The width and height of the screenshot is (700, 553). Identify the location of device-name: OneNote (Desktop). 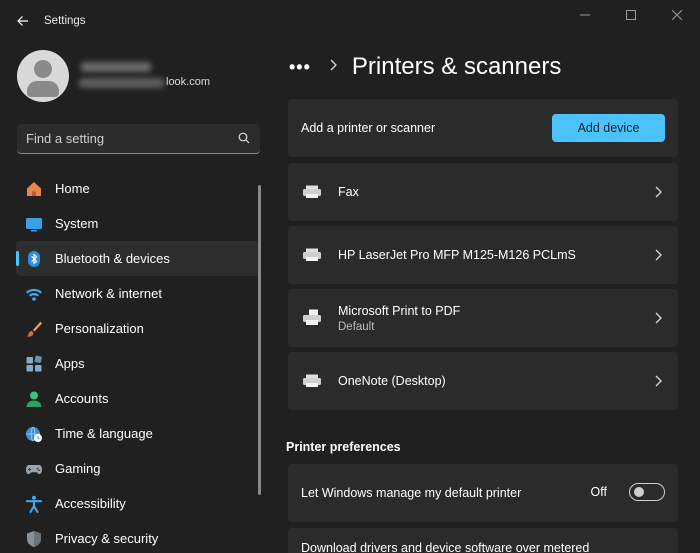
(392, 381).